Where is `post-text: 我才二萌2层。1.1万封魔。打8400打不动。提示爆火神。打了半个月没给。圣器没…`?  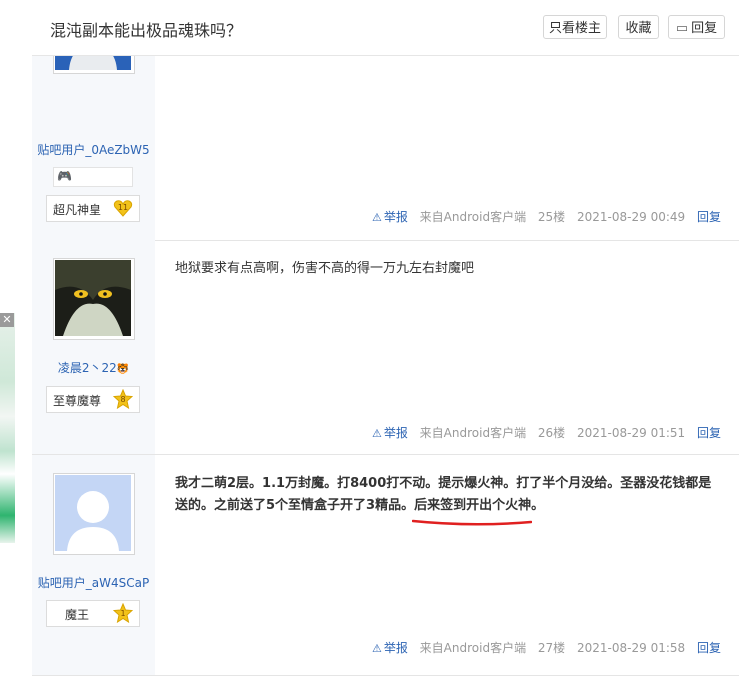
post-text: 我才二萌2层。1.1万封魔。打8400打不动。提示爆火神。打了半个月没给。圣器没… is located at coordinates (443, 499).